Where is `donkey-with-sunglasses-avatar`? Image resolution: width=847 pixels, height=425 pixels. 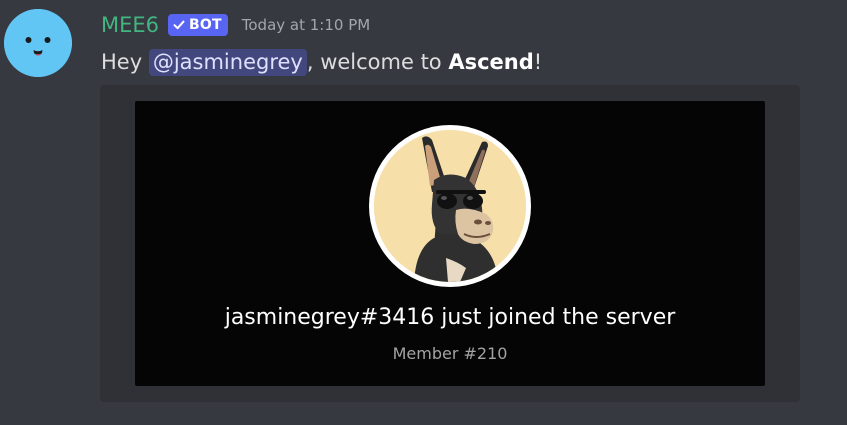 donkey-with-sunglasses-avatar is located at coordinates (450, 206).